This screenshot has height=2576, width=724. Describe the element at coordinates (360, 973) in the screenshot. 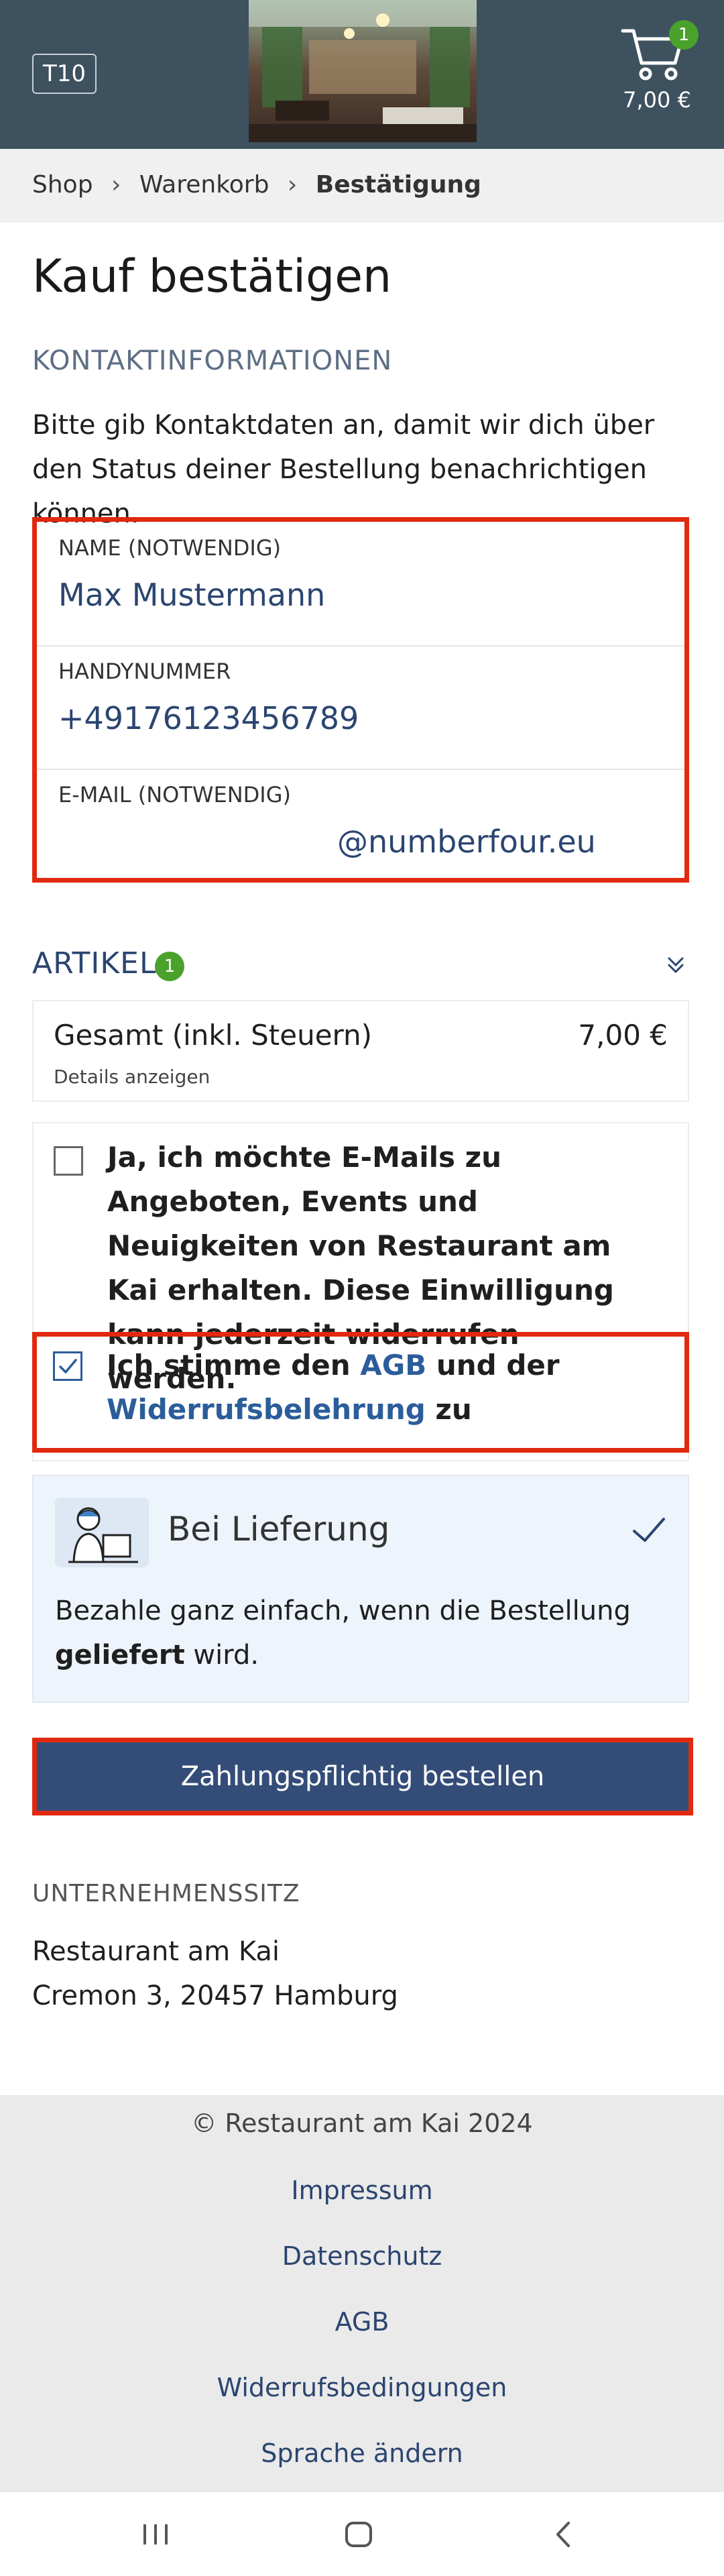

I see `articles-toggle: ARTIKEL 1` at that location.